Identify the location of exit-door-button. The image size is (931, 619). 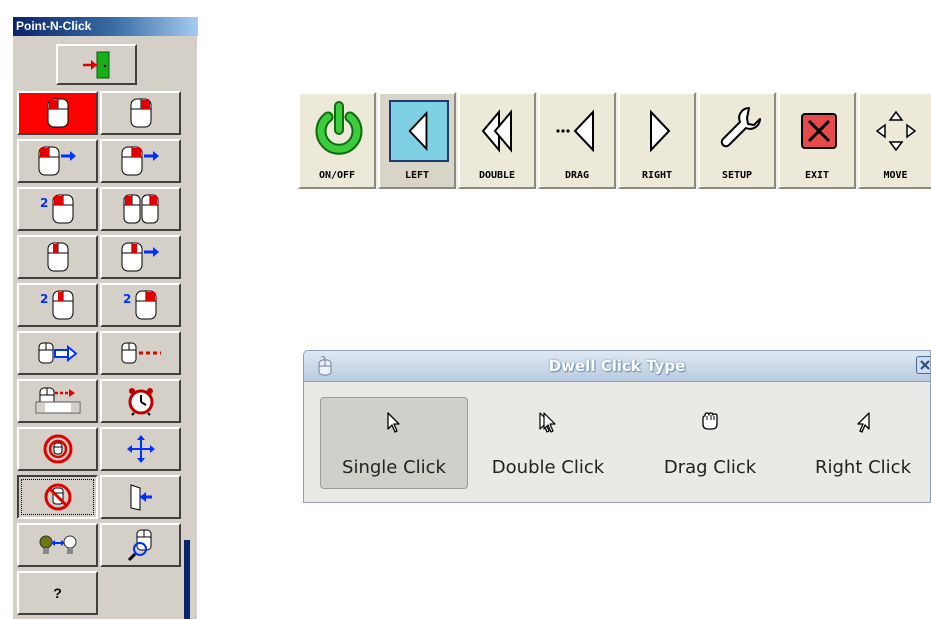
(96, 64).